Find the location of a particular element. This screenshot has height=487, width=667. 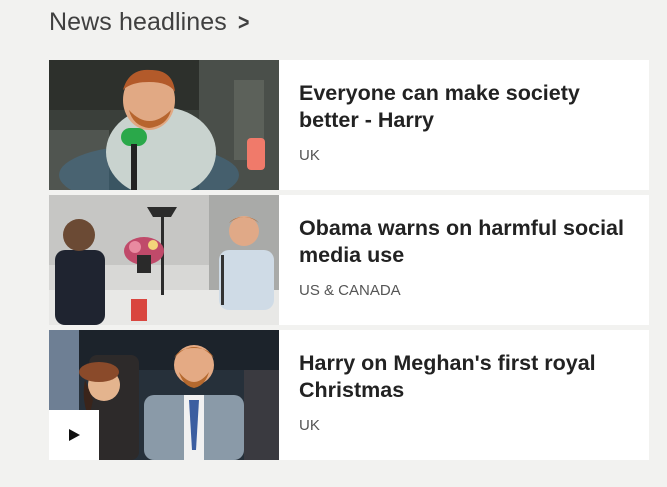

chevron-right-icon: > is located at coordinates (243, 22).